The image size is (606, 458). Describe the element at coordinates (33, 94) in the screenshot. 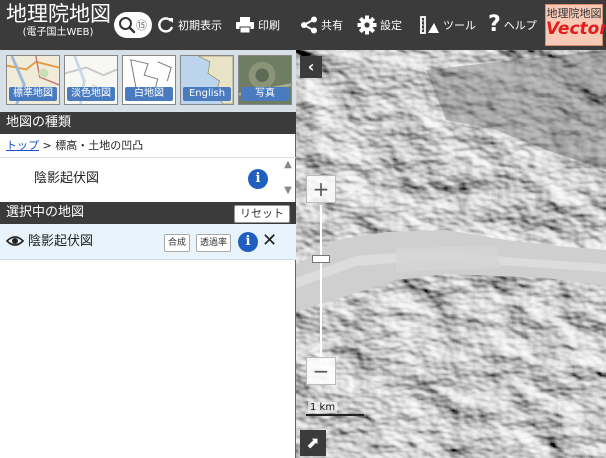

I see `basemap-label: 標準地図` at that location.